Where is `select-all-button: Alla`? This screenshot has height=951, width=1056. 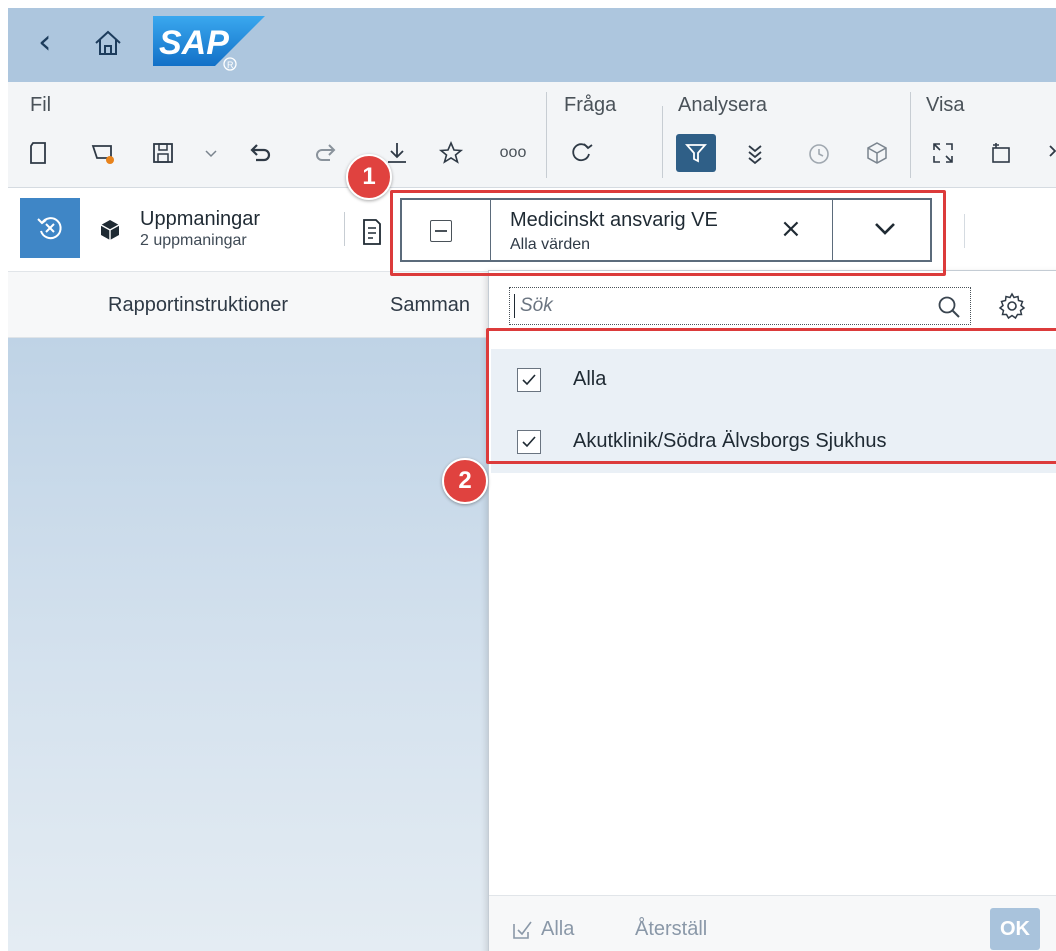 select-all-button: Alla is located at coordinates (542, 929).